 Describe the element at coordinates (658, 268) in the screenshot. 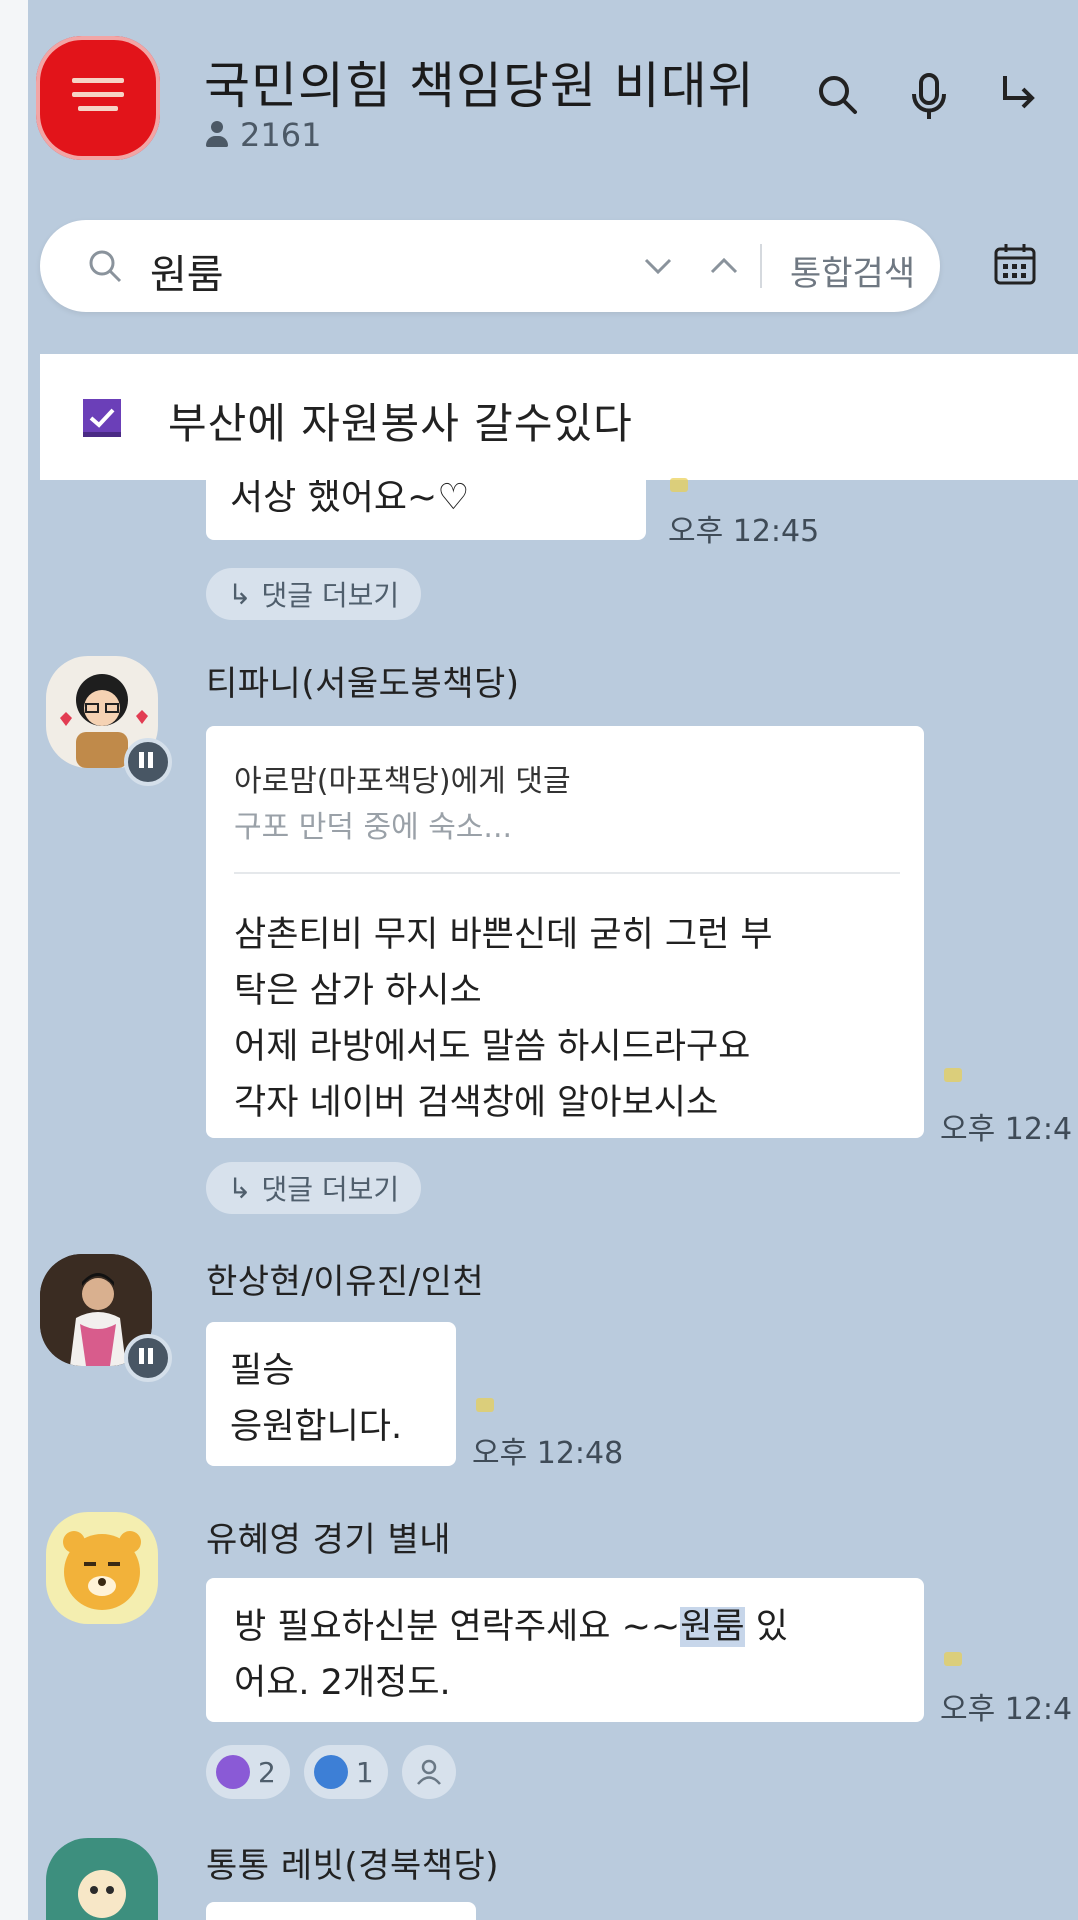

I see `chevron-down-icon` at that location.